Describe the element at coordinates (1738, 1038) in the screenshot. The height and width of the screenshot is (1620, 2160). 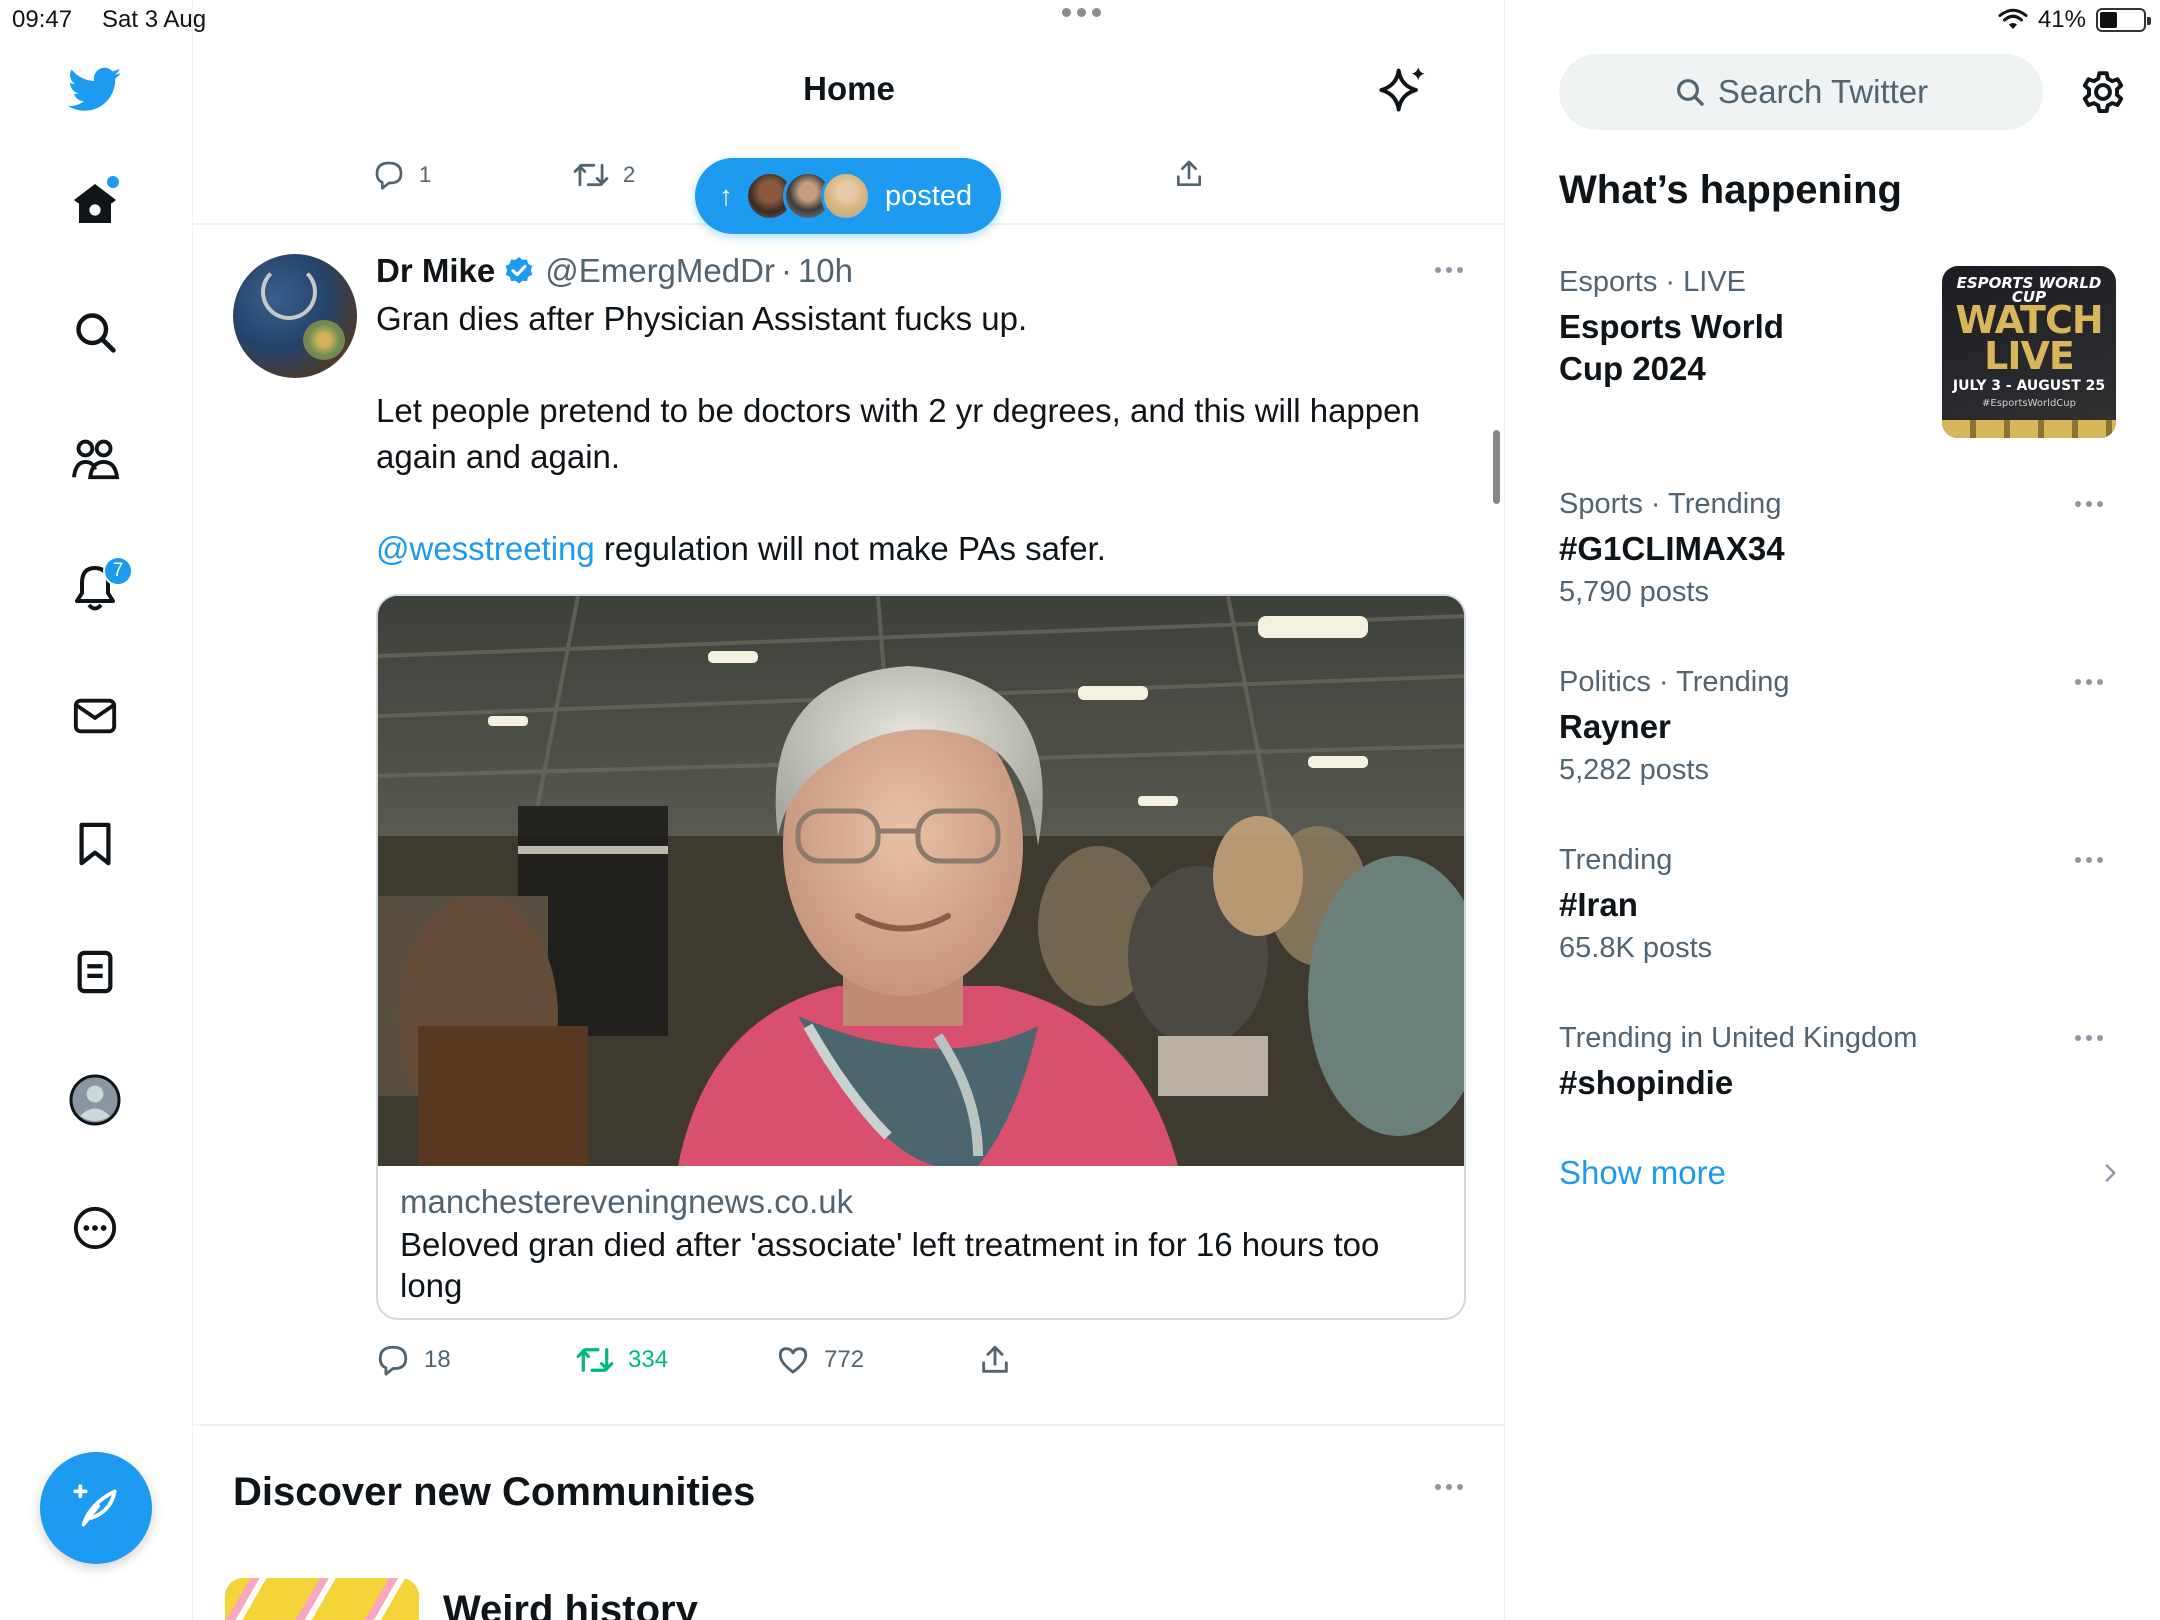
I see `trend-category: Trending in United Kingdom` at that location.